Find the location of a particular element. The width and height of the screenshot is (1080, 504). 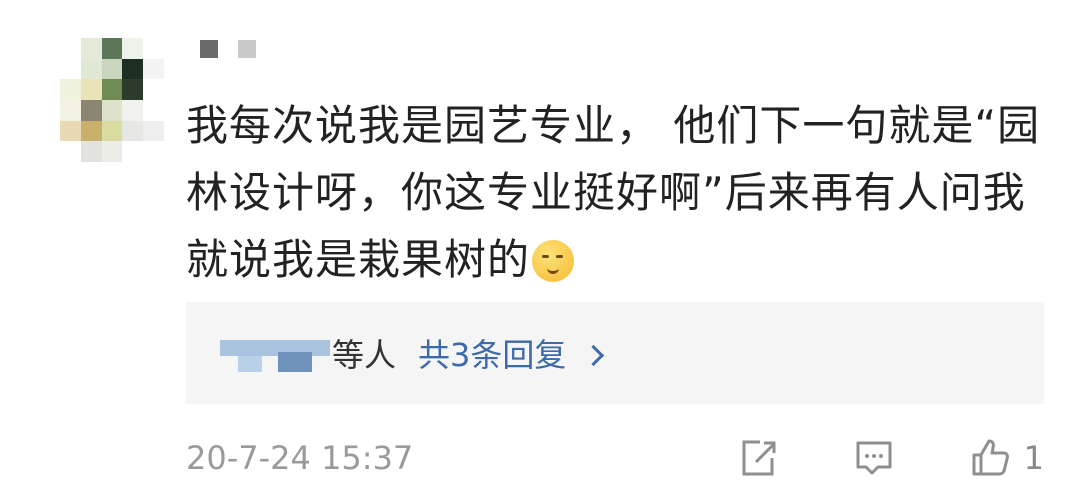

timestamp: 20-7-24 15:37 is located at coordinates (300, 458).